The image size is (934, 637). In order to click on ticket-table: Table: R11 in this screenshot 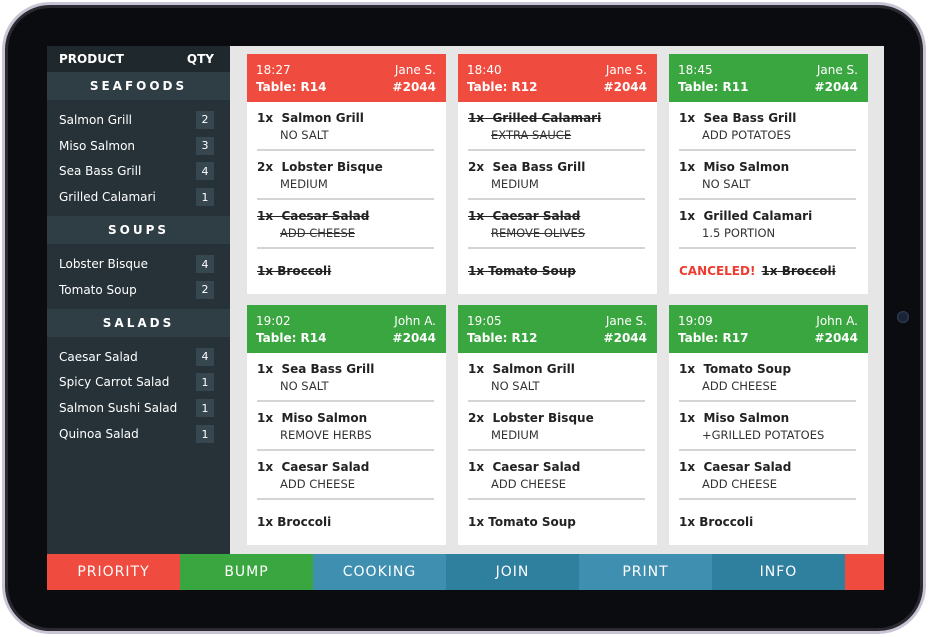, I will do `click(713, 86)`.